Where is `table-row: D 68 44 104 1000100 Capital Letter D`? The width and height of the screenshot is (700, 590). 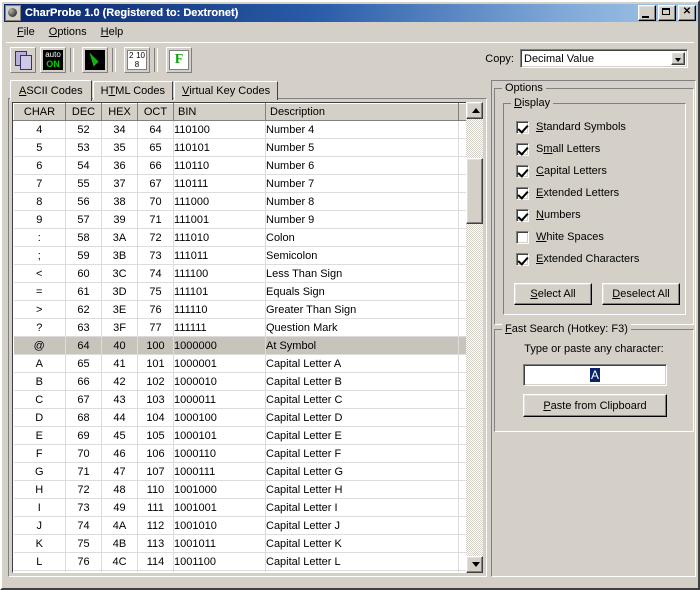
table-row: D 68 44 104 1000100 Capital Letter D is located at coordinates (247, 417).